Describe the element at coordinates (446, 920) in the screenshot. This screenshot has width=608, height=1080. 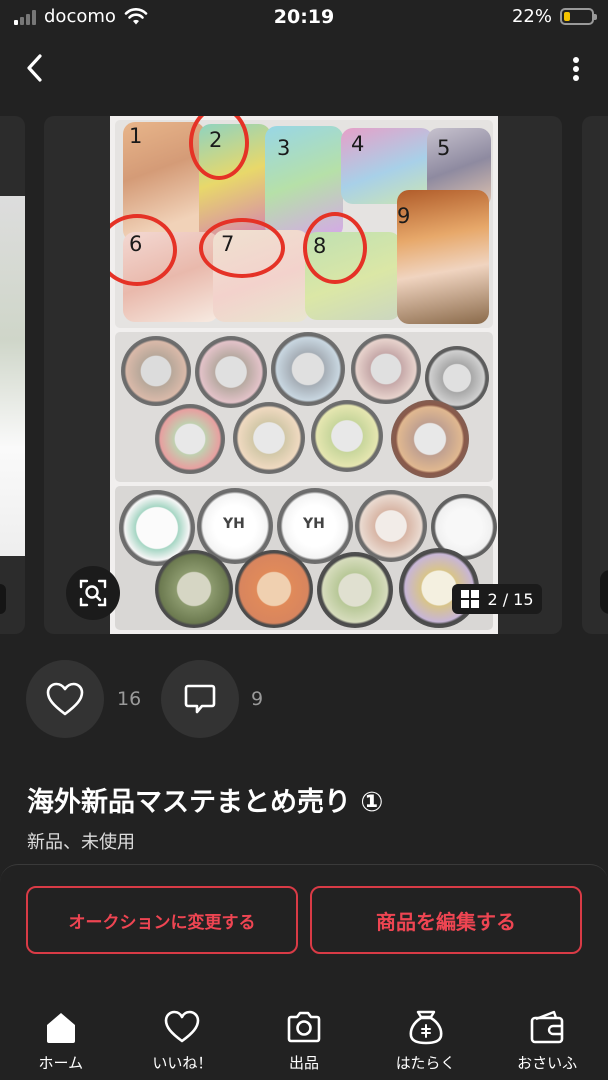
I see `edit-item-button: 商品を編集する` at that location.